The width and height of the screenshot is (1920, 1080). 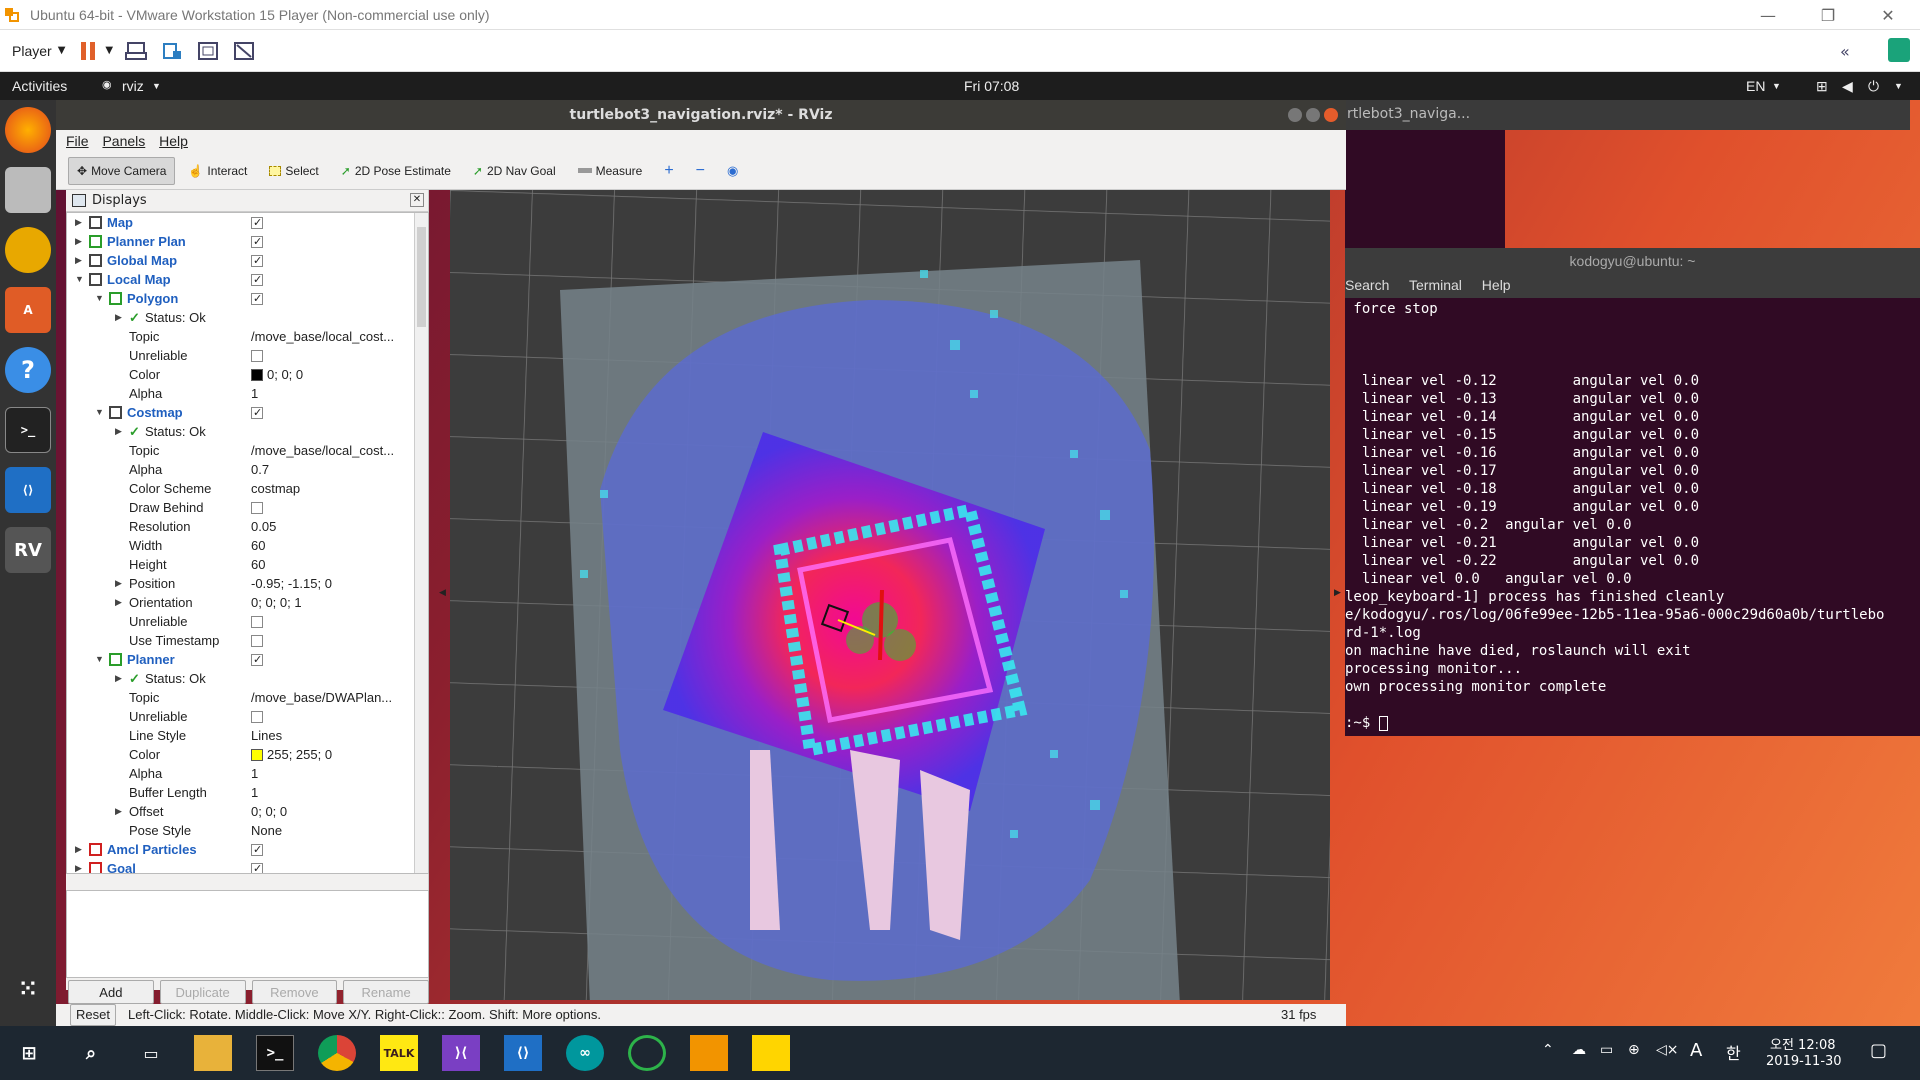 I want to click on ime-language: 한, so click(x=1733, y=1052).